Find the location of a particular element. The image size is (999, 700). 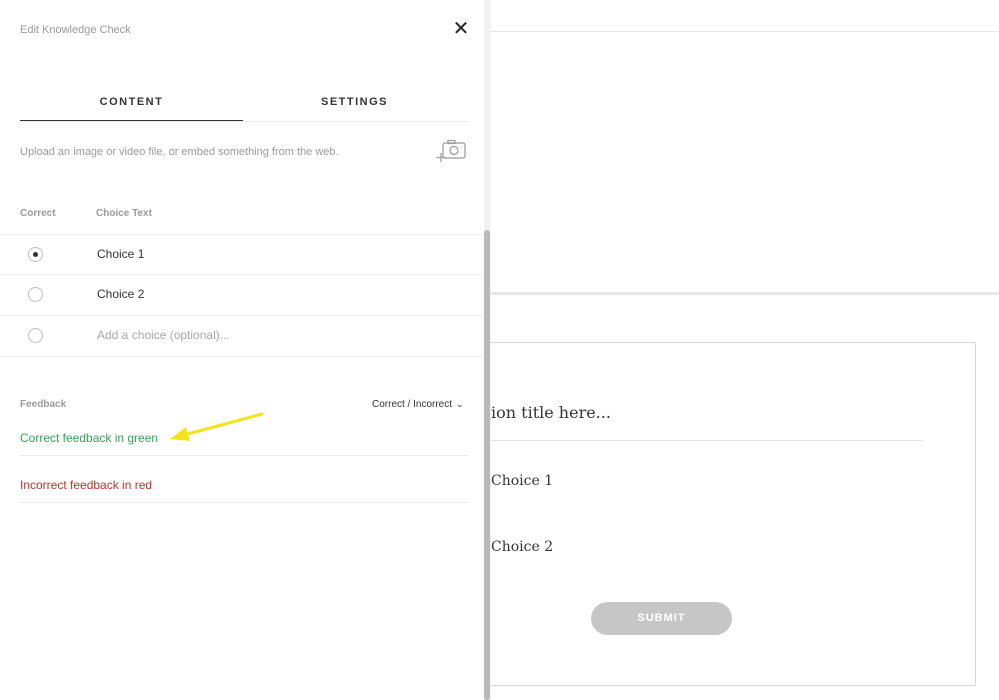

add-media-camera-icon is located at coordinates (452, 151).